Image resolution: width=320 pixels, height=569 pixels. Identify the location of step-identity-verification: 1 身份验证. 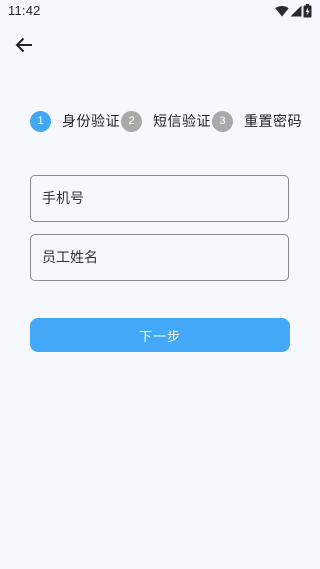
(75, 121).